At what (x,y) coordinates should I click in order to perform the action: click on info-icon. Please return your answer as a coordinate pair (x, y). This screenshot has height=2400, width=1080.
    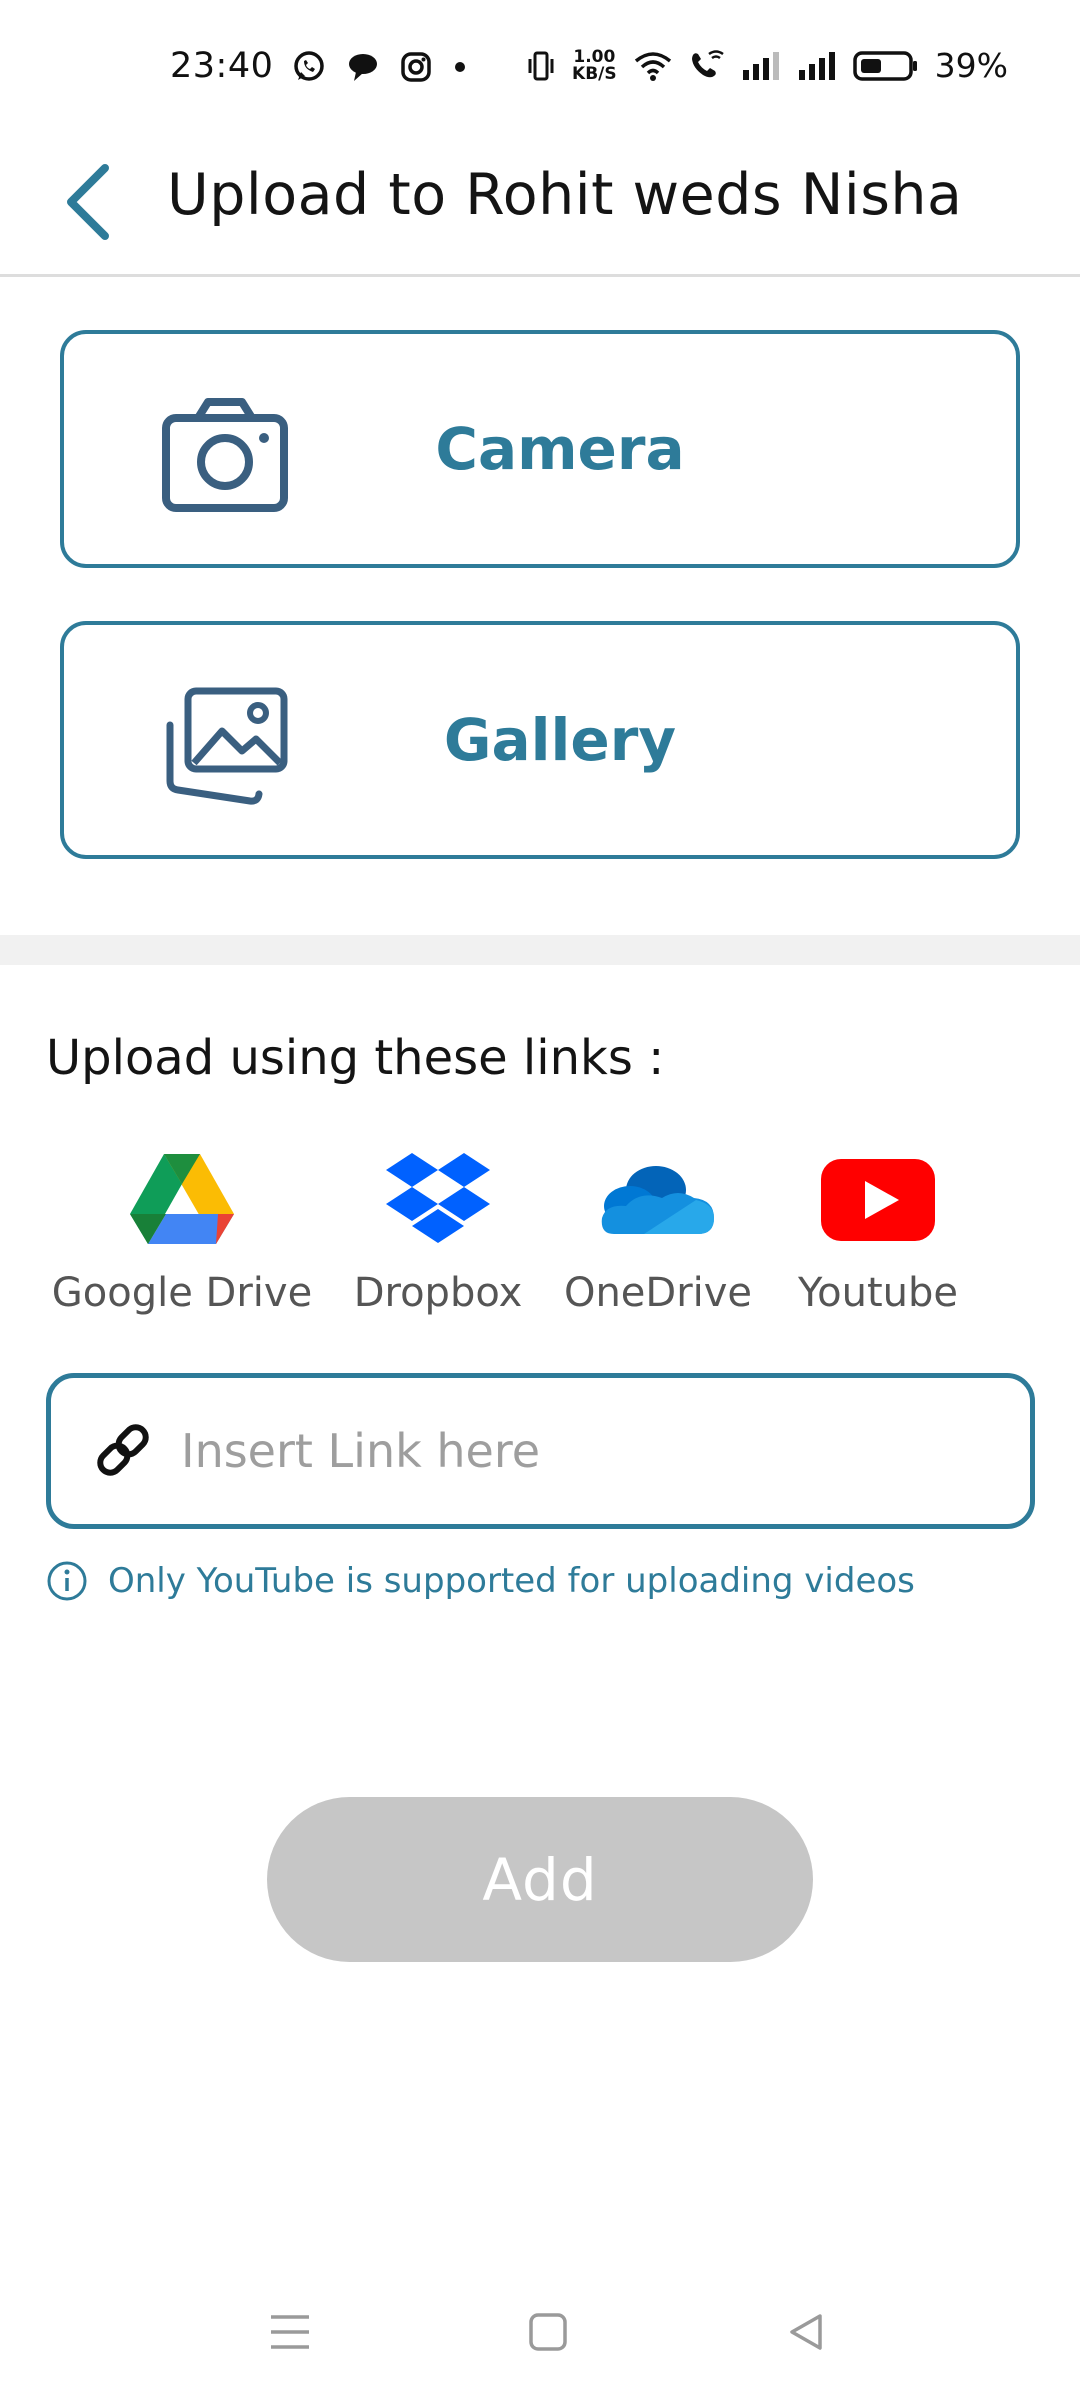
    Looking at the image, I should click on (67, 1581).